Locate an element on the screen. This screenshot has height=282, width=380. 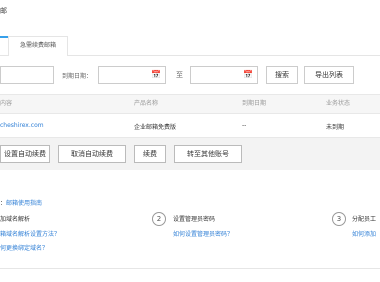
column-product: 产品名称 is located at coordinates (146, 103).